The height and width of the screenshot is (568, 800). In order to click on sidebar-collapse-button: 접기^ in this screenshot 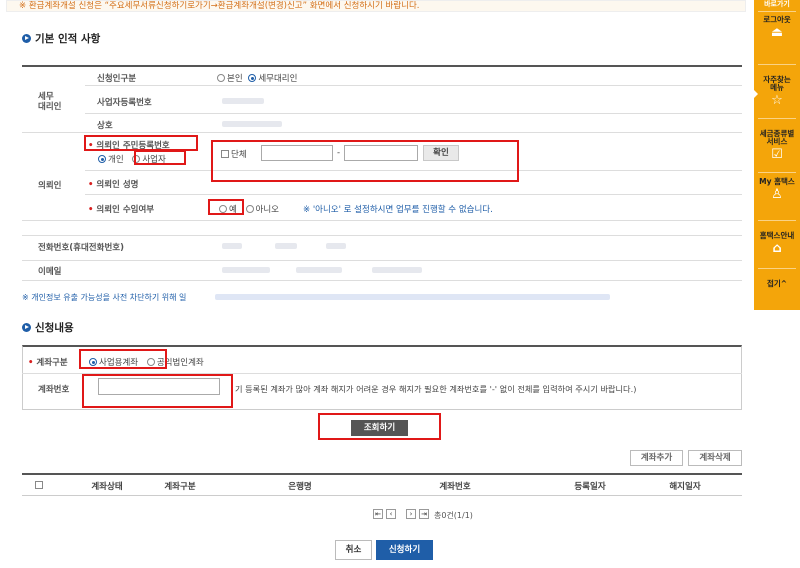, I will do `click(777, 284)`.